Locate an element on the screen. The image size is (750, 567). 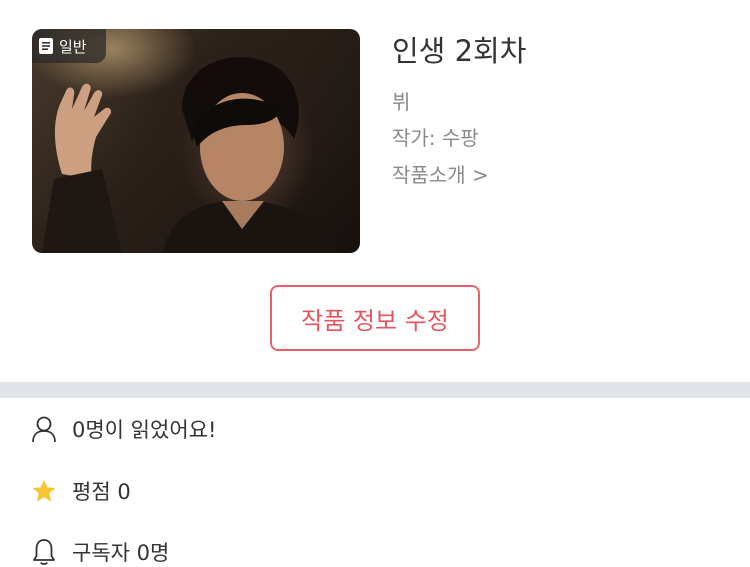
rating-stat: 평점 0 is located at coordinates (80, 491).